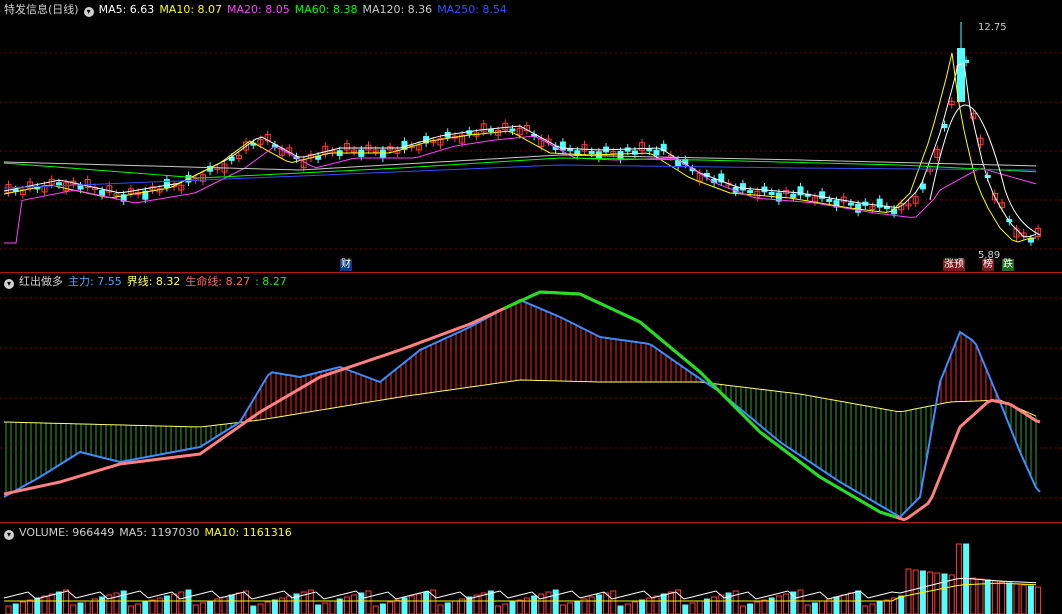 Image resolution: width=1062 pixels, height=614 pixels. What do you see at coordinates (954, 265) in the screenshot?
I see `zhangyu-badge: 涨预` at bounding box center [954, 265].